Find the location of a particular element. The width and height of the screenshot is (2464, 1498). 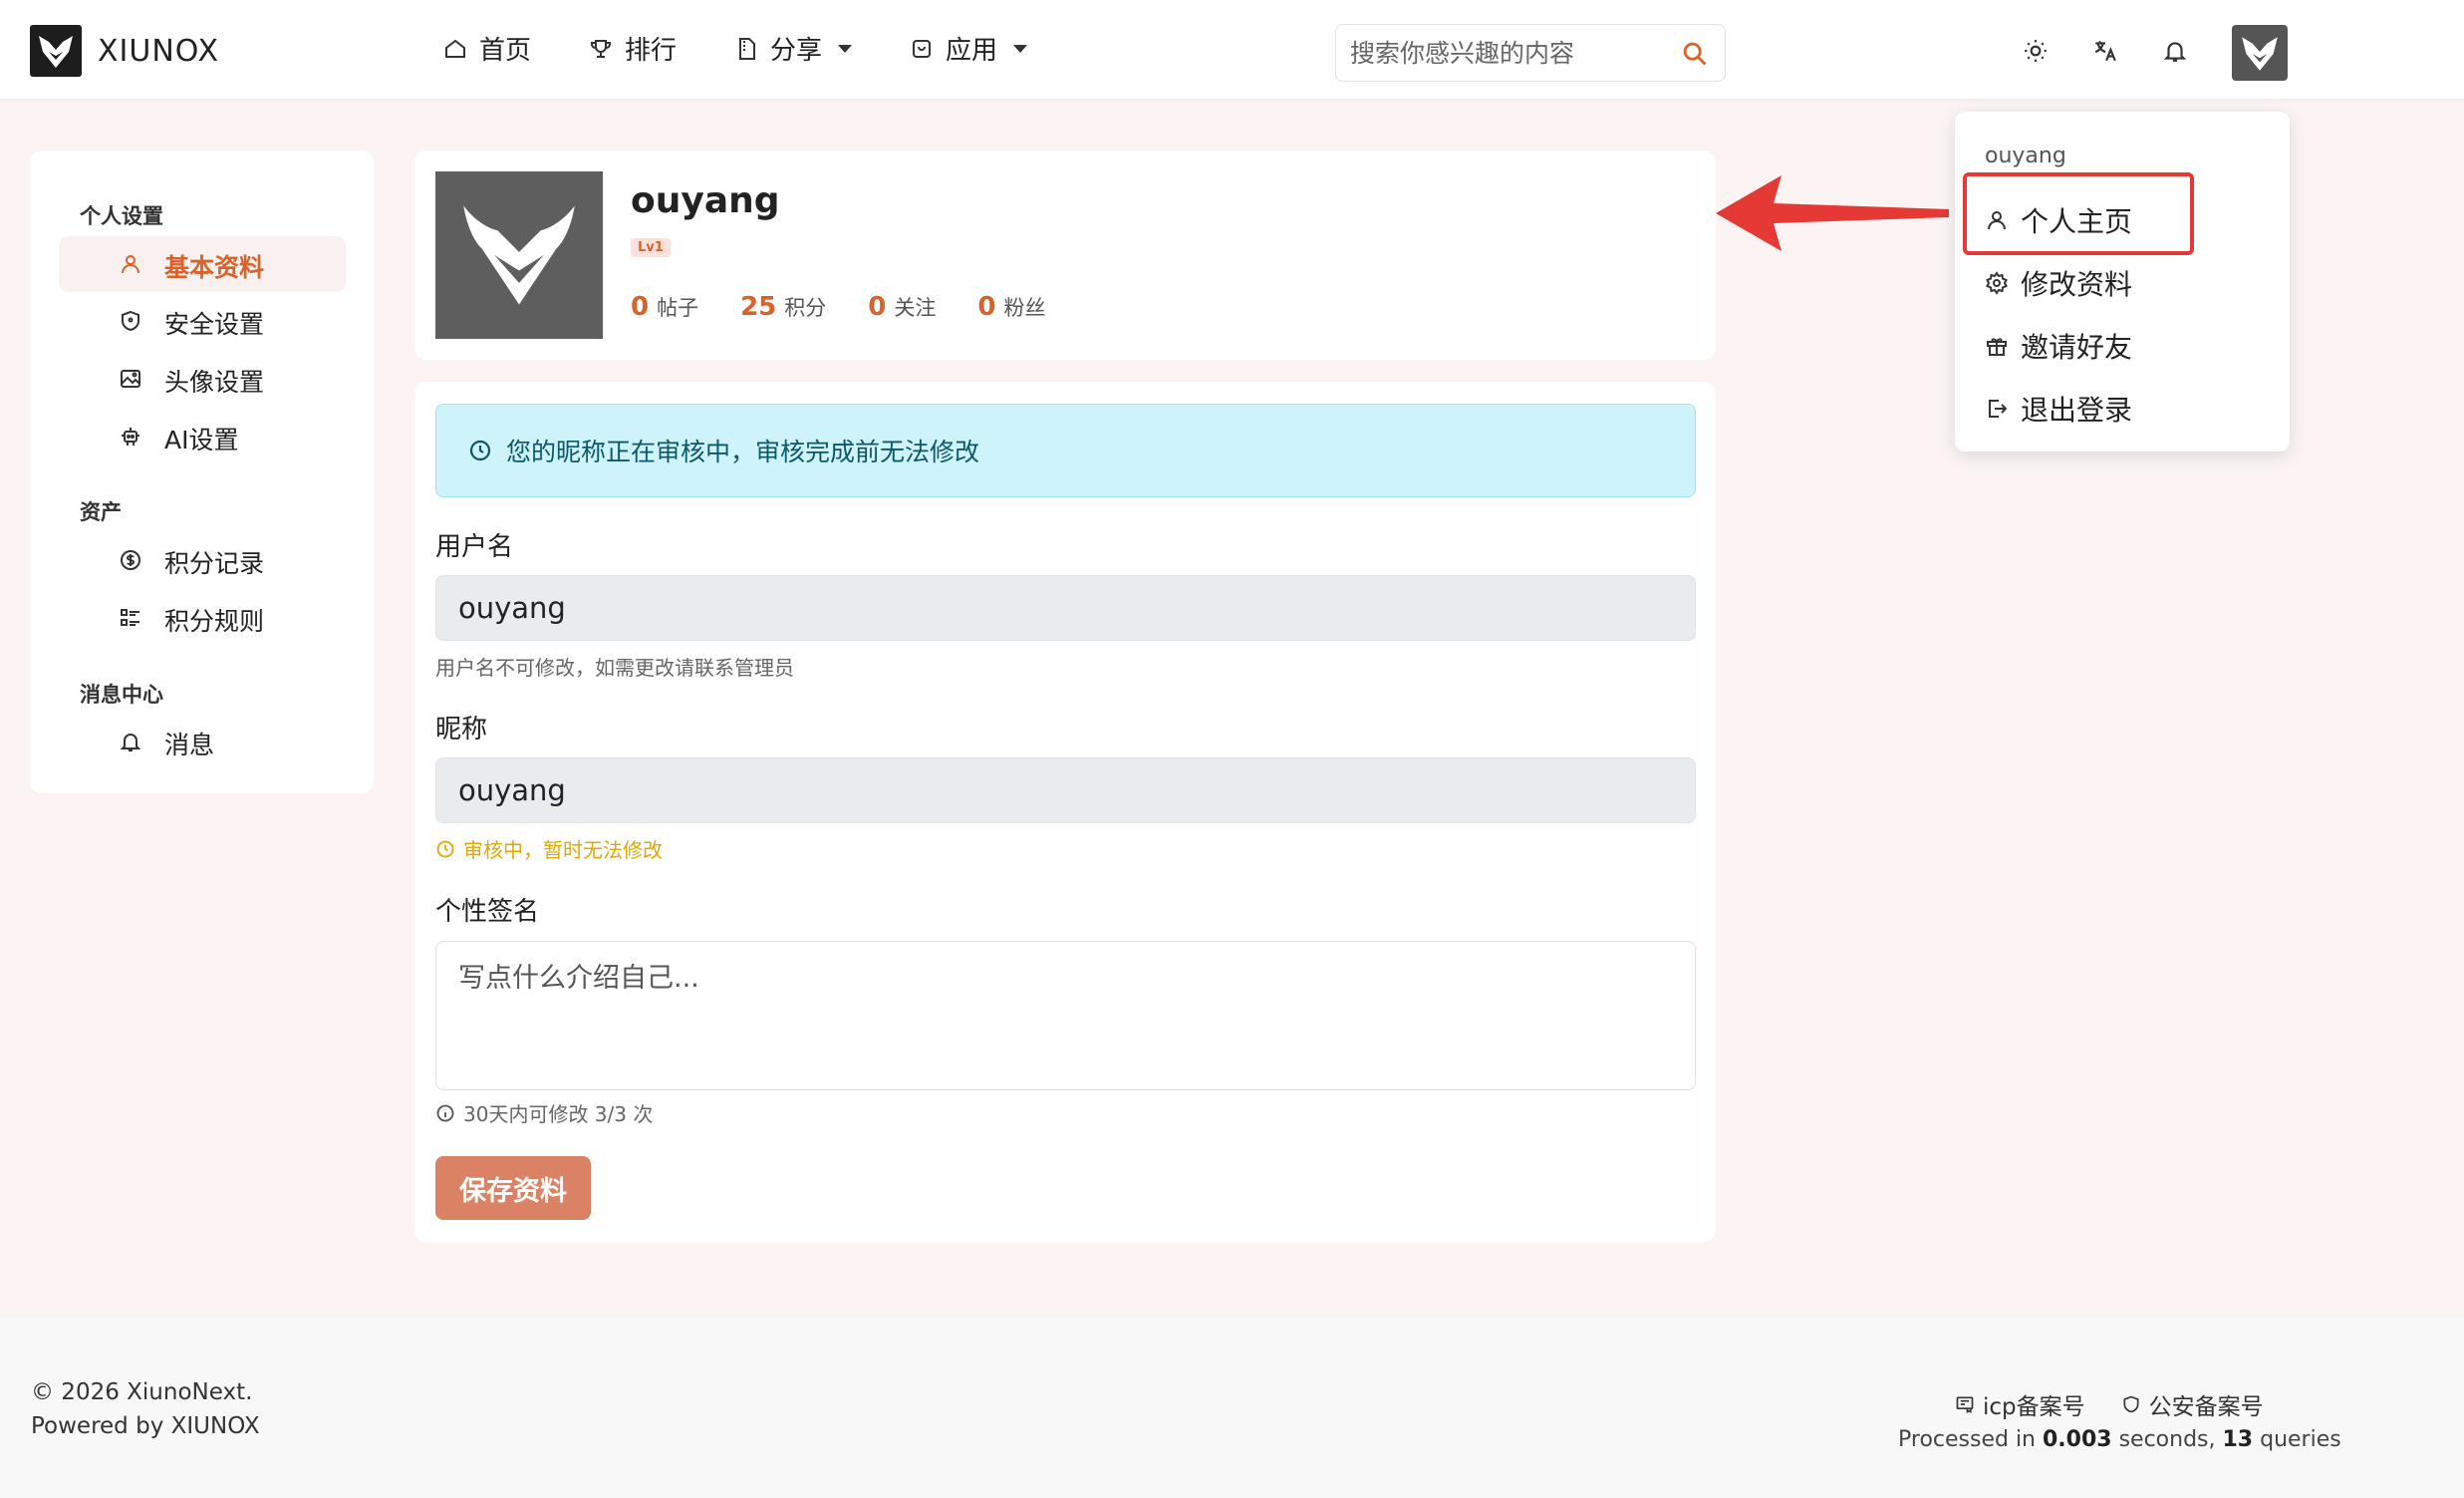

profile-avatar is located at coordinates (519, 255).